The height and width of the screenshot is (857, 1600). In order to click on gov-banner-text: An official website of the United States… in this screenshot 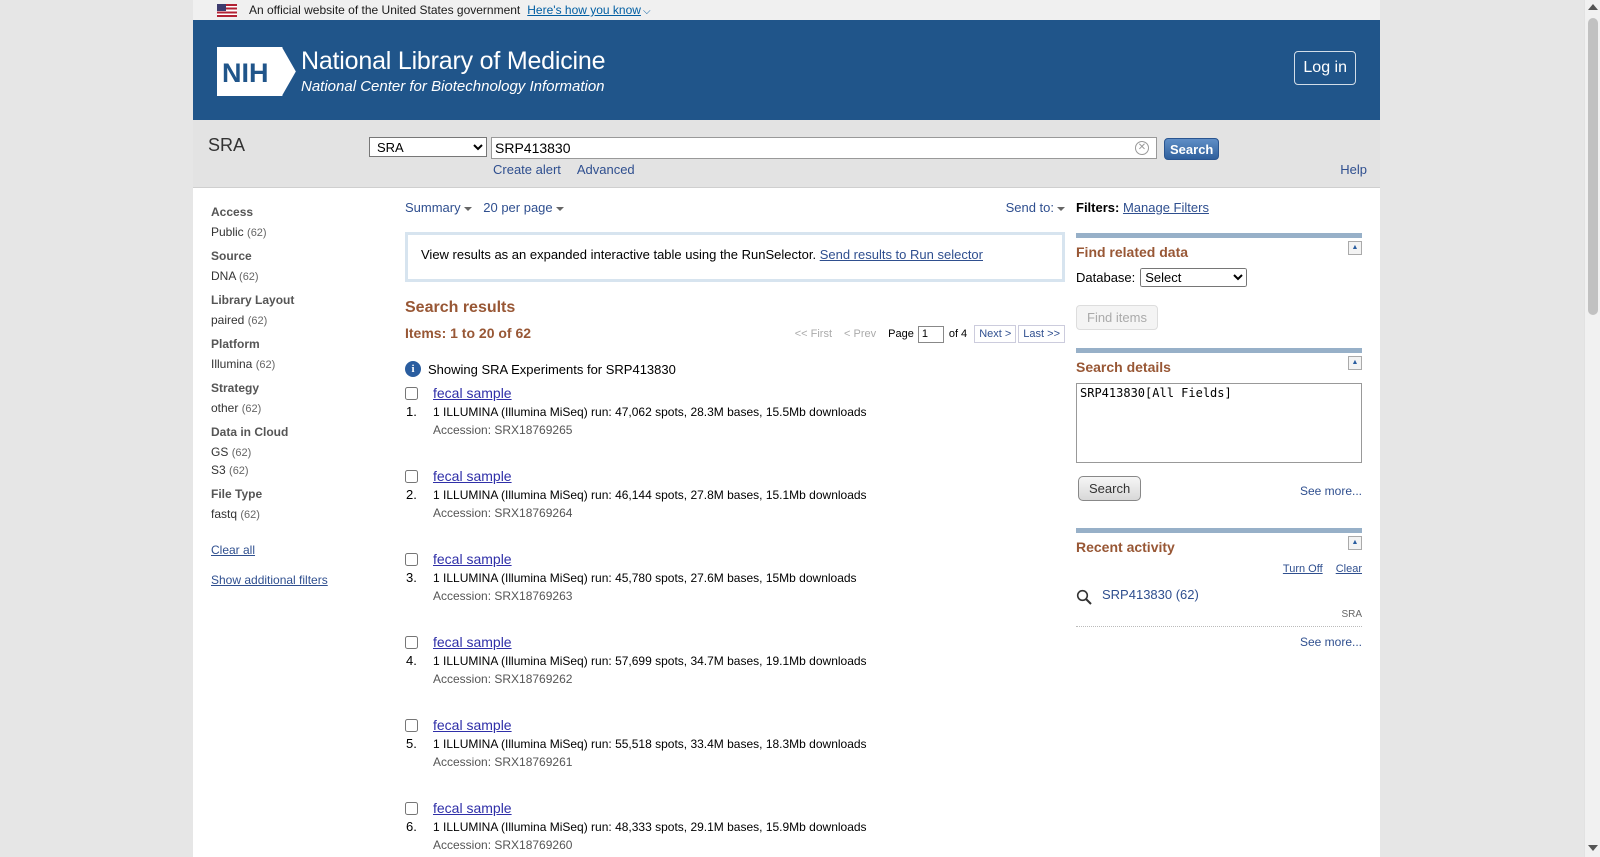, I will do `click(385, 10)`.